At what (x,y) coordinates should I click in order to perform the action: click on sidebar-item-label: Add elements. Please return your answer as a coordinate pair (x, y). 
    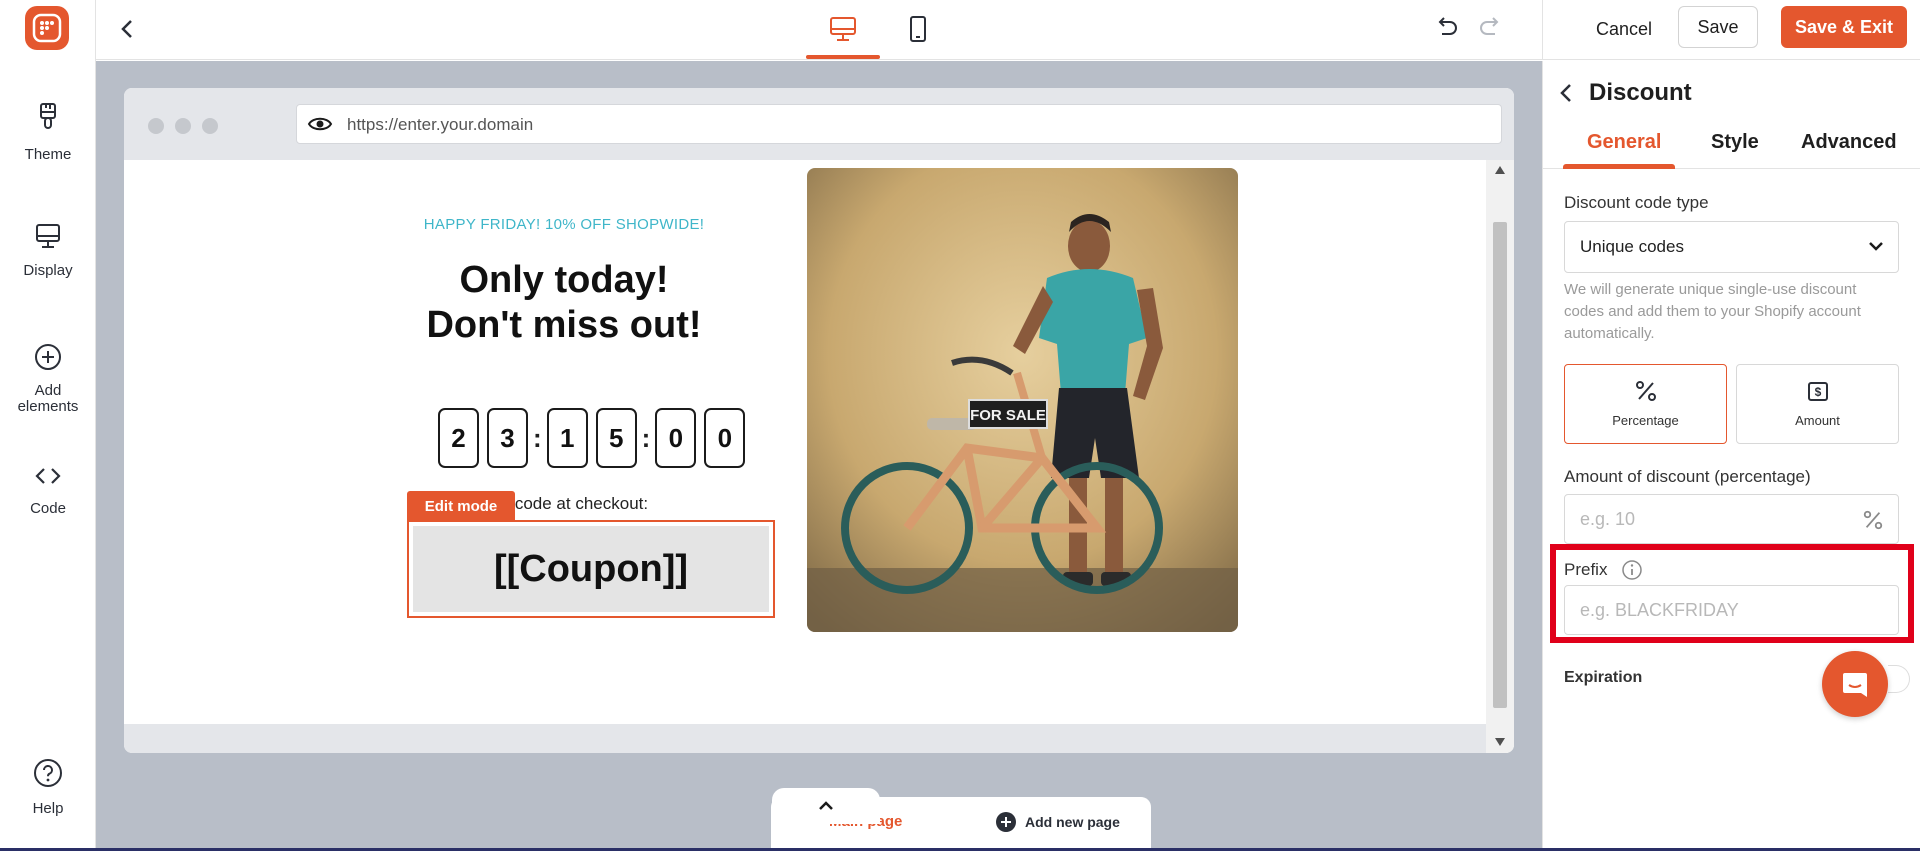
    Looking at the image, I should click on (48, 398).